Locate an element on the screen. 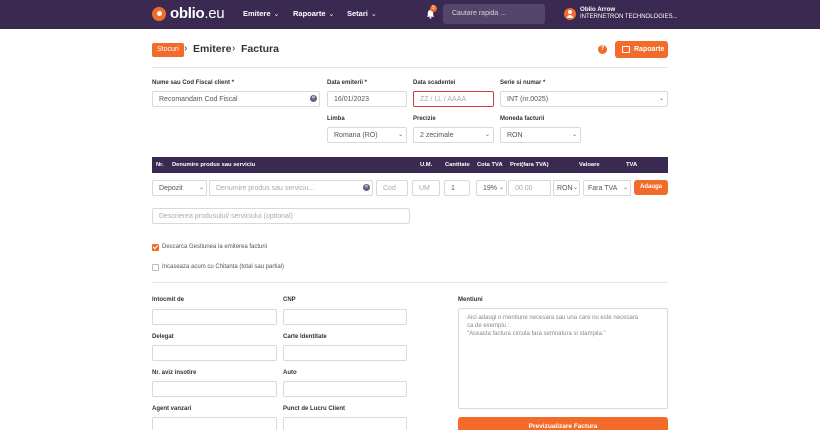  col-nr: Nr. is located at coordinates (160, 165).